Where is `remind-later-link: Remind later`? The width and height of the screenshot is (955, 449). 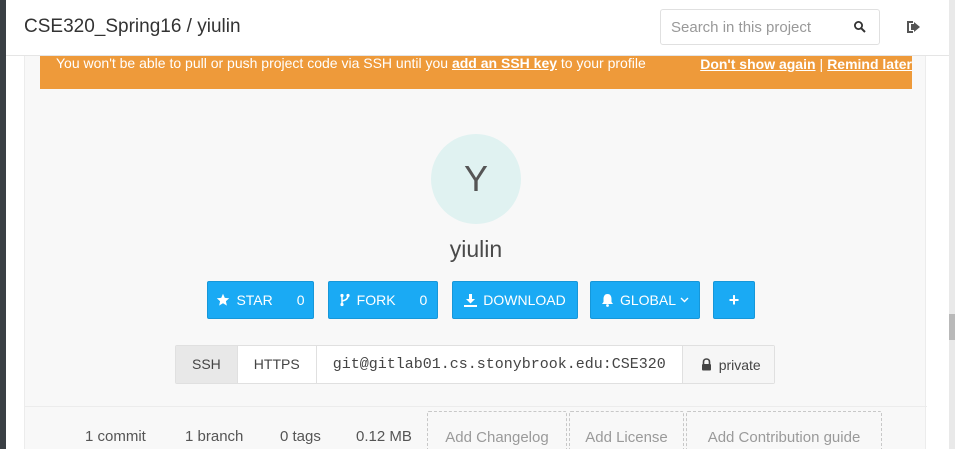 remind-later-link: Remind later is located at coordinates (869, 64).